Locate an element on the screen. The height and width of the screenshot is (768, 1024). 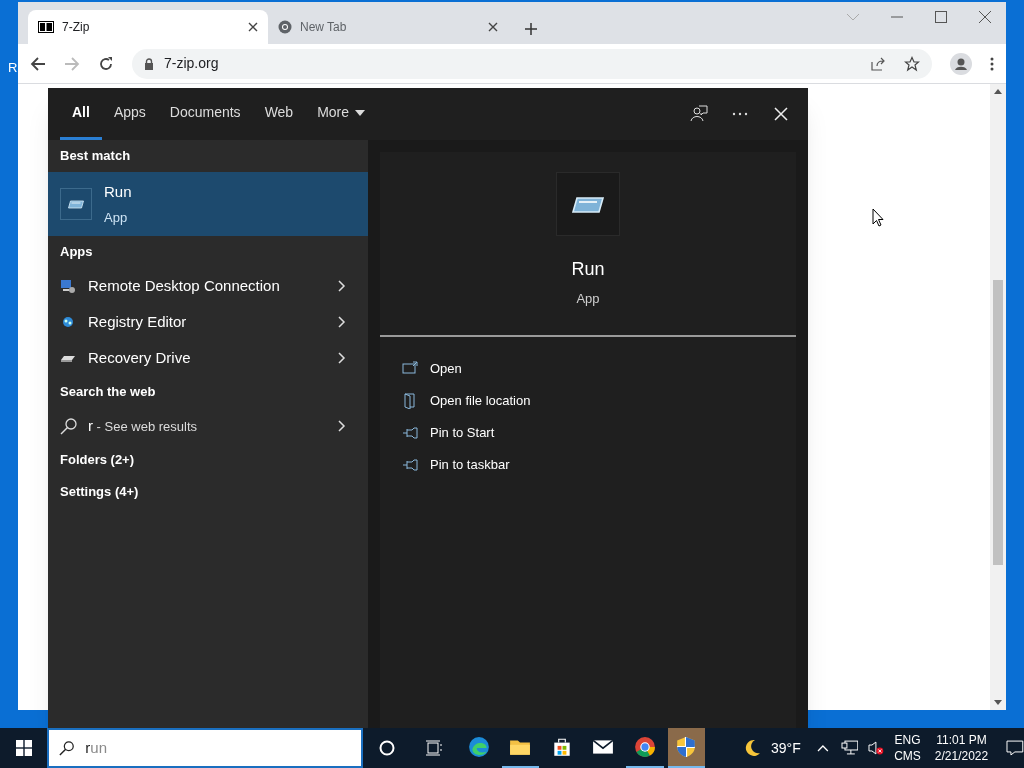
app-name: Recovery Drive is located at coordinates (140, 357).